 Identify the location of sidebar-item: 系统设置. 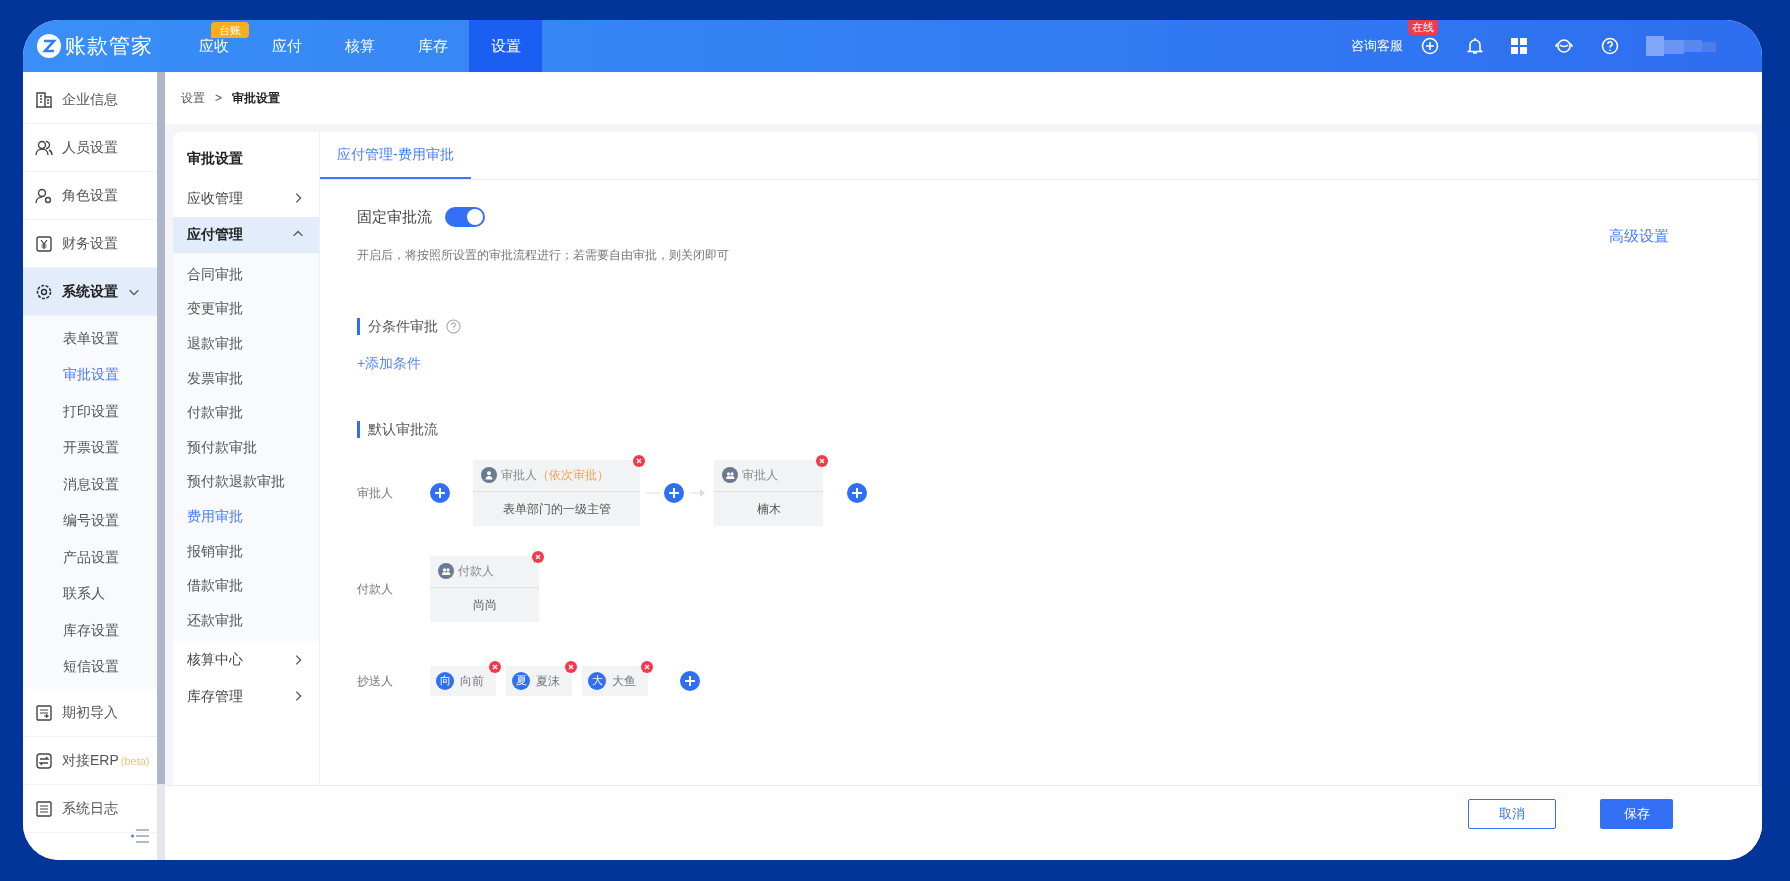
(90, 292).